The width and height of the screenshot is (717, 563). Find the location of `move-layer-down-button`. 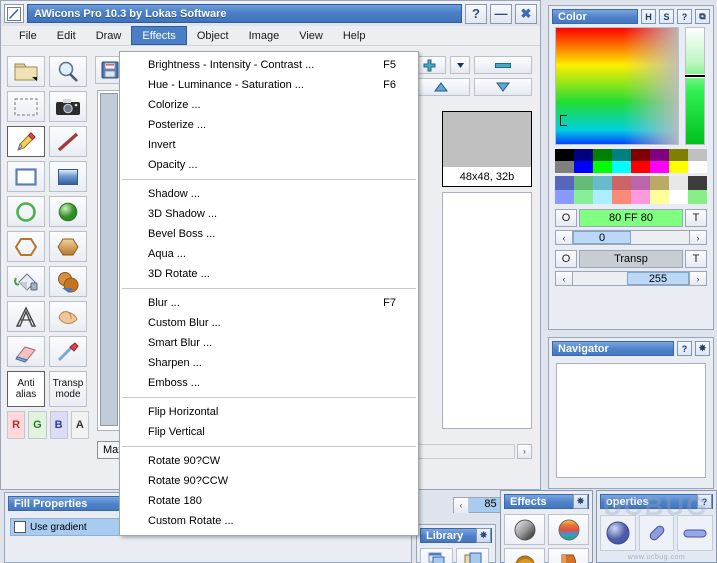

move-layer-down-button is located at coordinates (503, 87).